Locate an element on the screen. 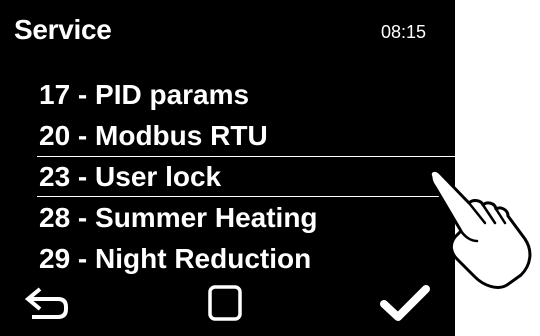 The image size is (540, 336). menu-item-user-lock: 23 - User lock is located at coordinates (246, 176).